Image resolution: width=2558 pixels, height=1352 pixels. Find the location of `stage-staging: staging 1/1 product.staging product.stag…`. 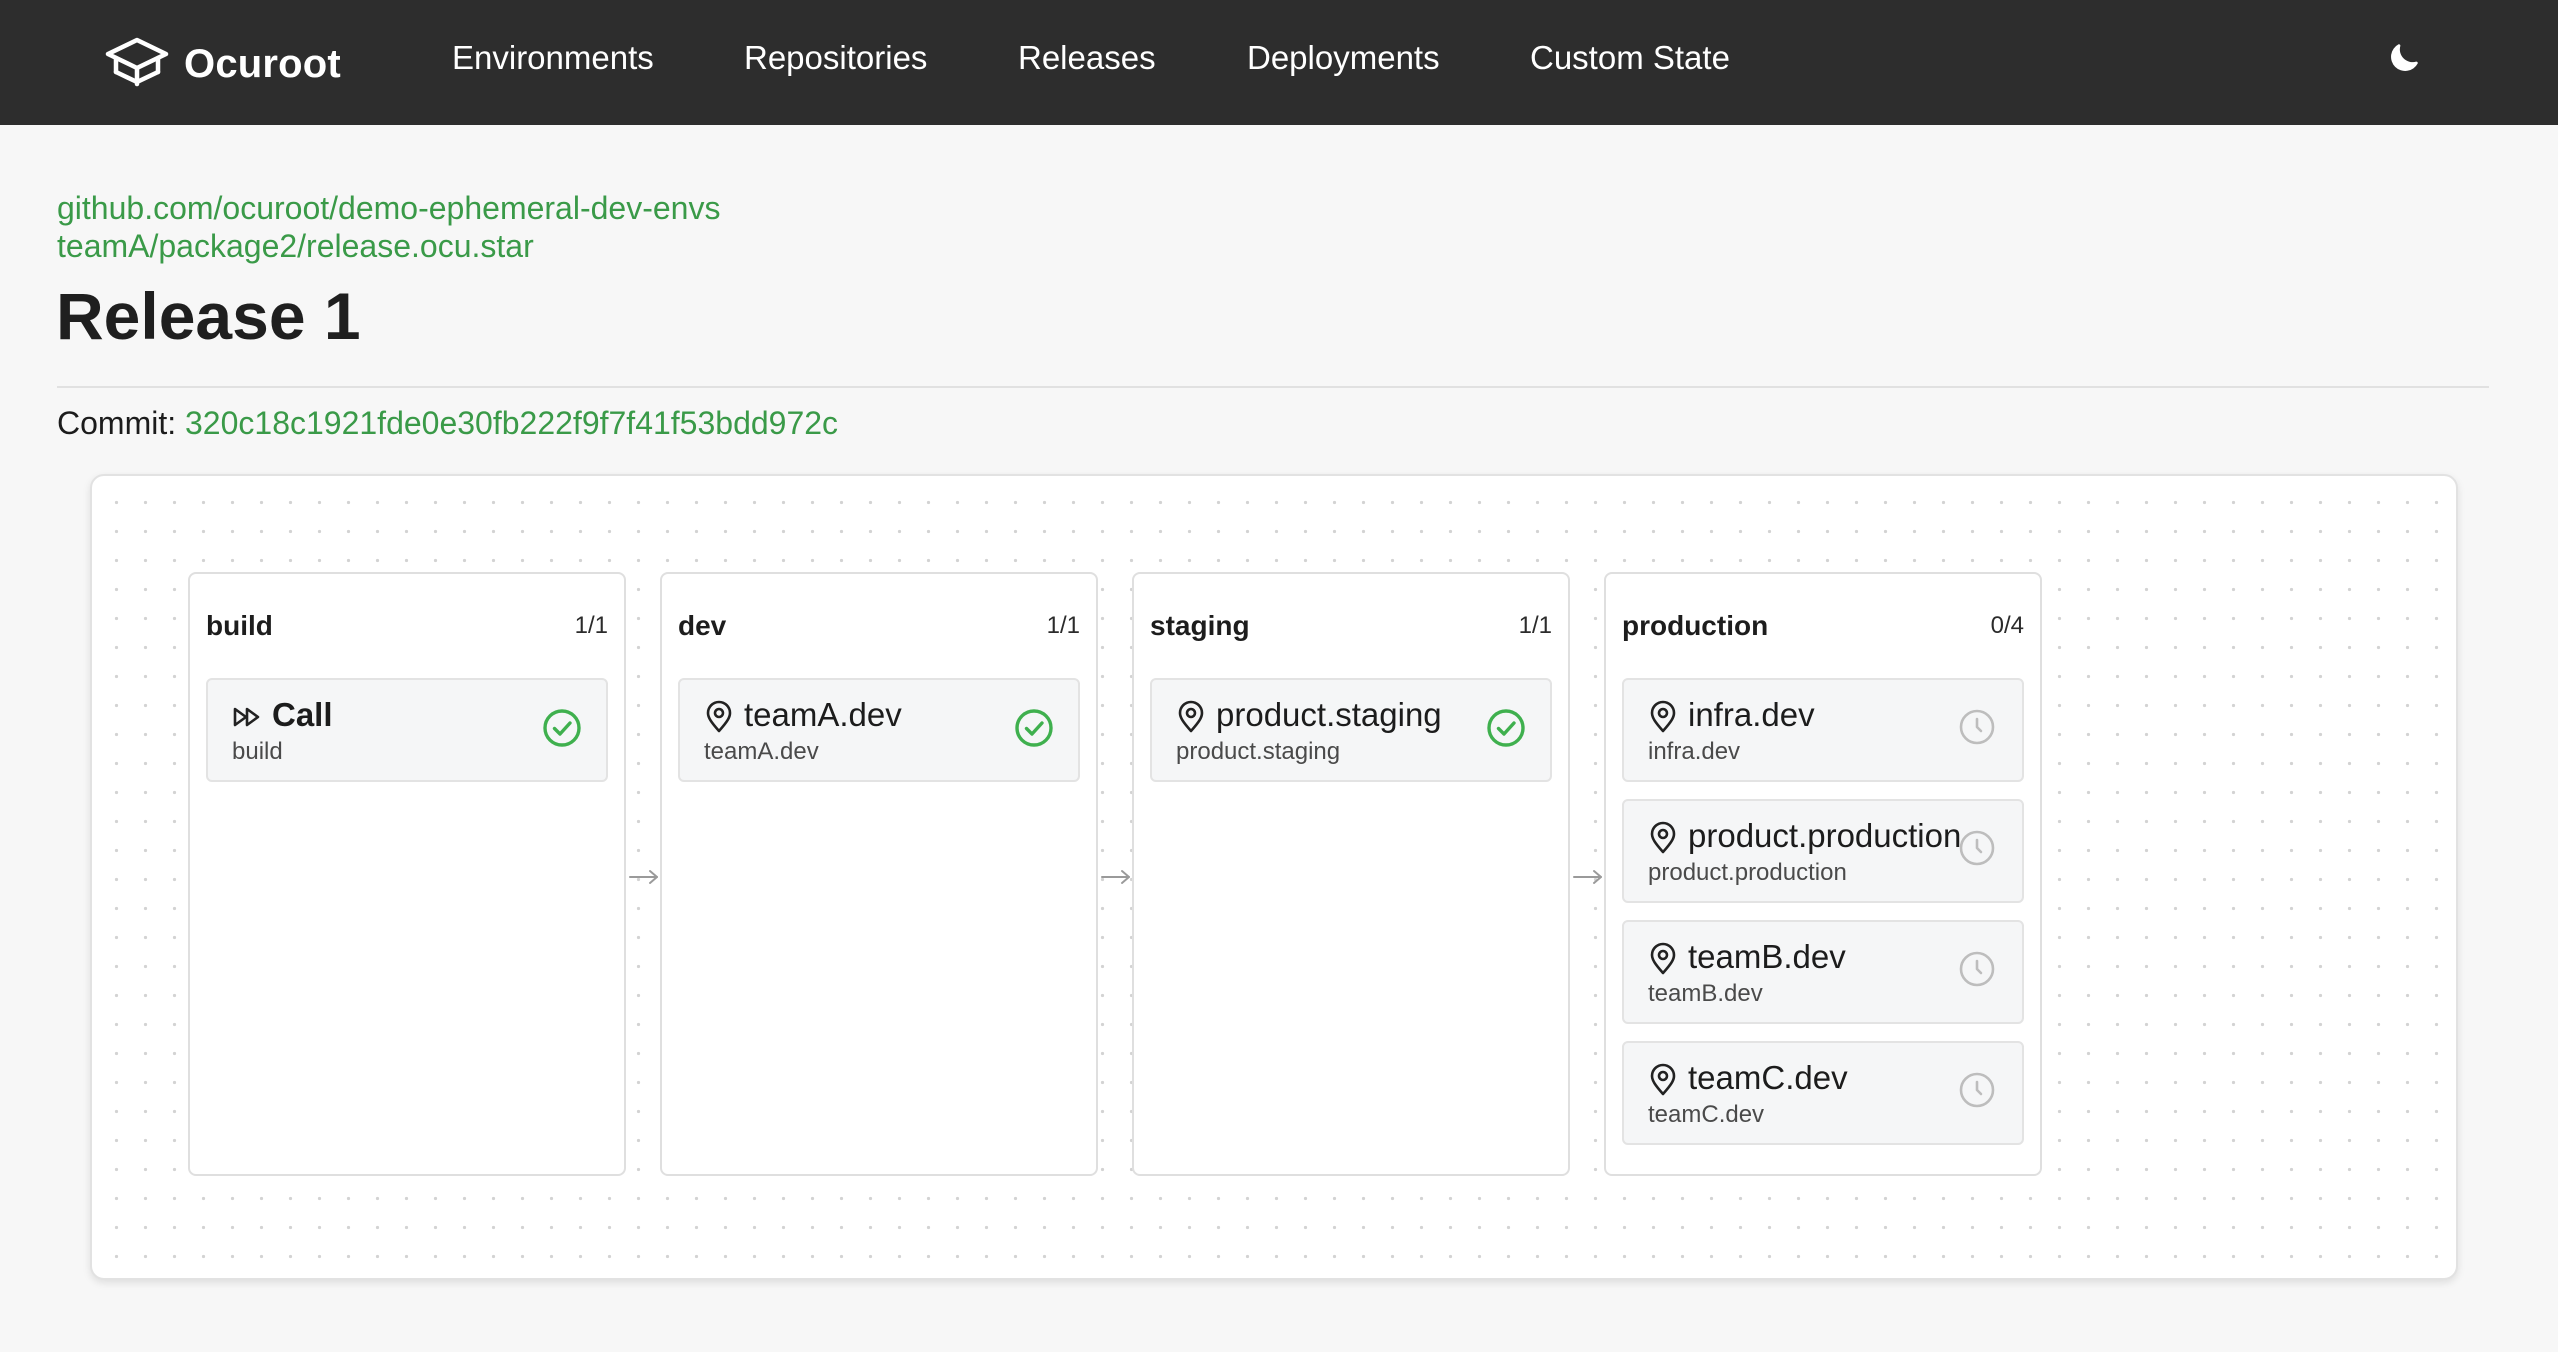

stage-staging: staging 1/1 product.staging product.stag… is located at coordinates (1351, 874).